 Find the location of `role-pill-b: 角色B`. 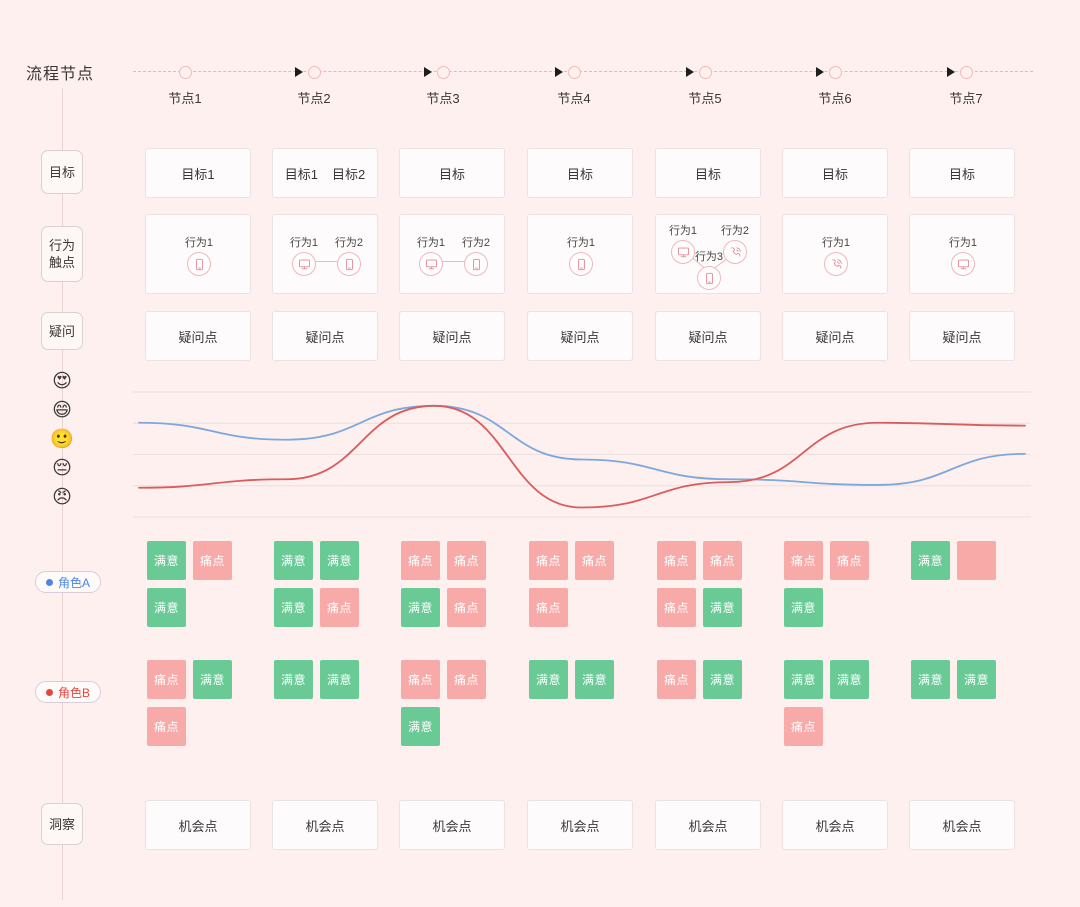

role-pill-b: 角色B is located at coordinates (68, 692).